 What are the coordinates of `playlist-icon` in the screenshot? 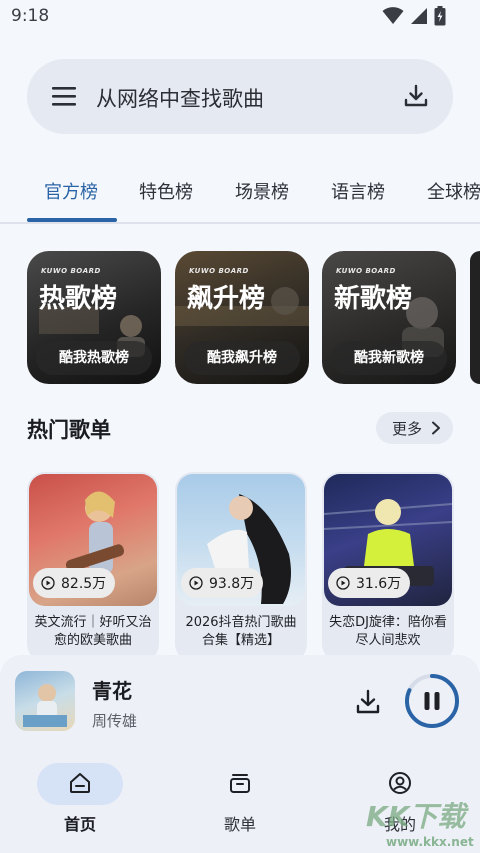 It's located at (240, 783).